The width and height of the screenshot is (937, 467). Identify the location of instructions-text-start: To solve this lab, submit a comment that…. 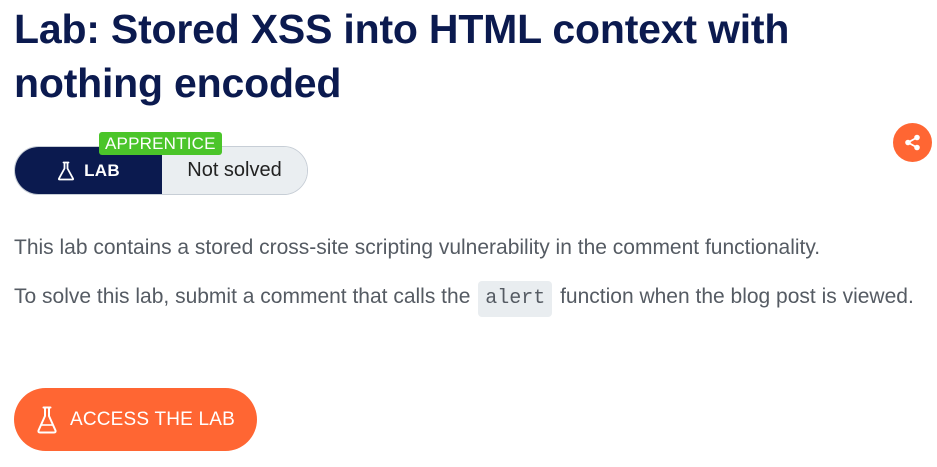
(245, 296).